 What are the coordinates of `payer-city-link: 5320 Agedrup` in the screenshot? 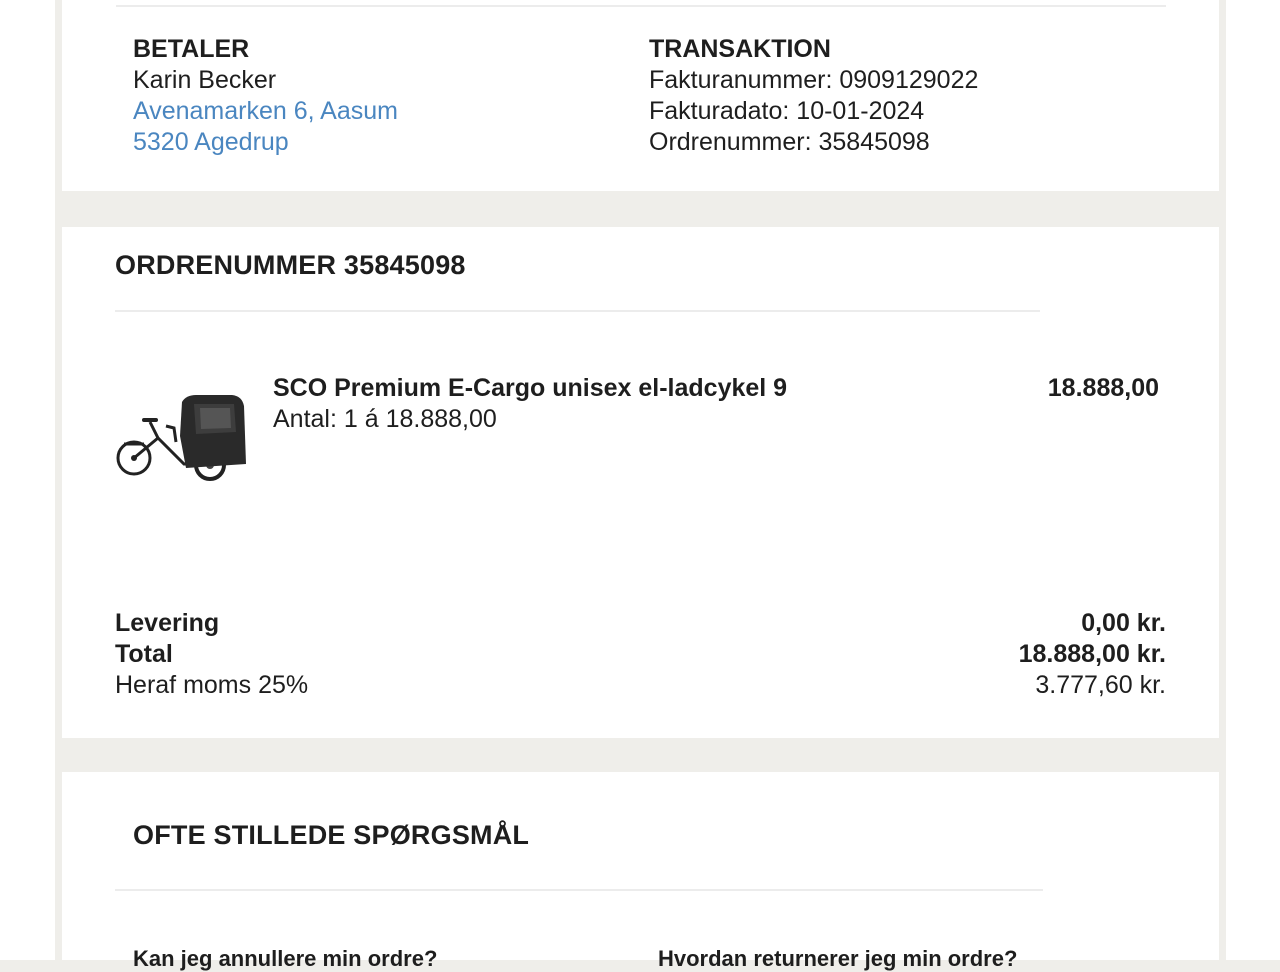 It's located at (265, 142).